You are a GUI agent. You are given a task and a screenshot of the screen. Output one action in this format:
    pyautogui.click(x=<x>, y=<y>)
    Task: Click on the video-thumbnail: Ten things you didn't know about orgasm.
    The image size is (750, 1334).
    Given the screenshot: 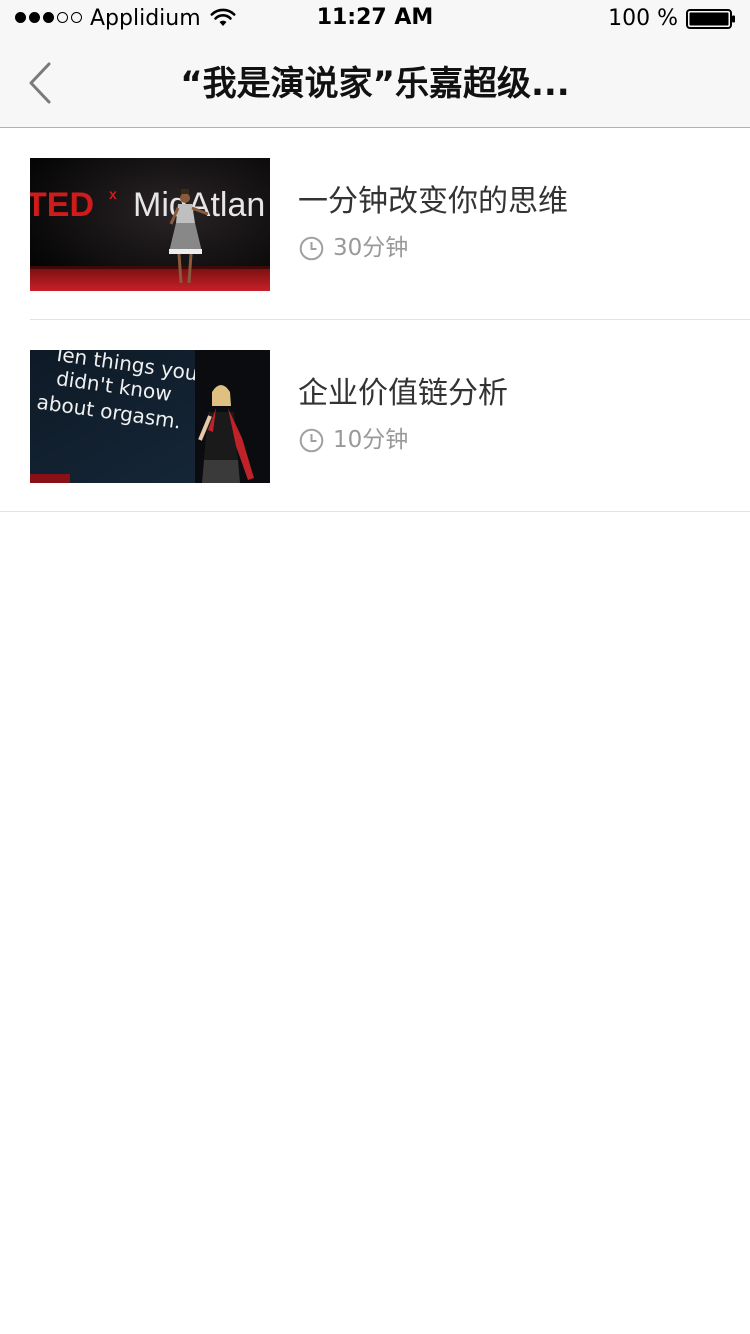 What is the action you would take?
    pyautogui.click(x=150, y=416)
    